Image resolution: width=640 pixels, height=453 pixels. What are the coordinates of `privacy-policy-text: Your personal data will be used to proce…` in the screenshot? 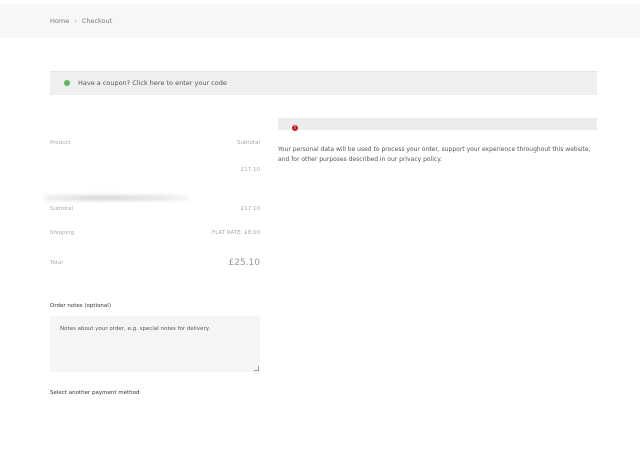 It's located at (434, 154).